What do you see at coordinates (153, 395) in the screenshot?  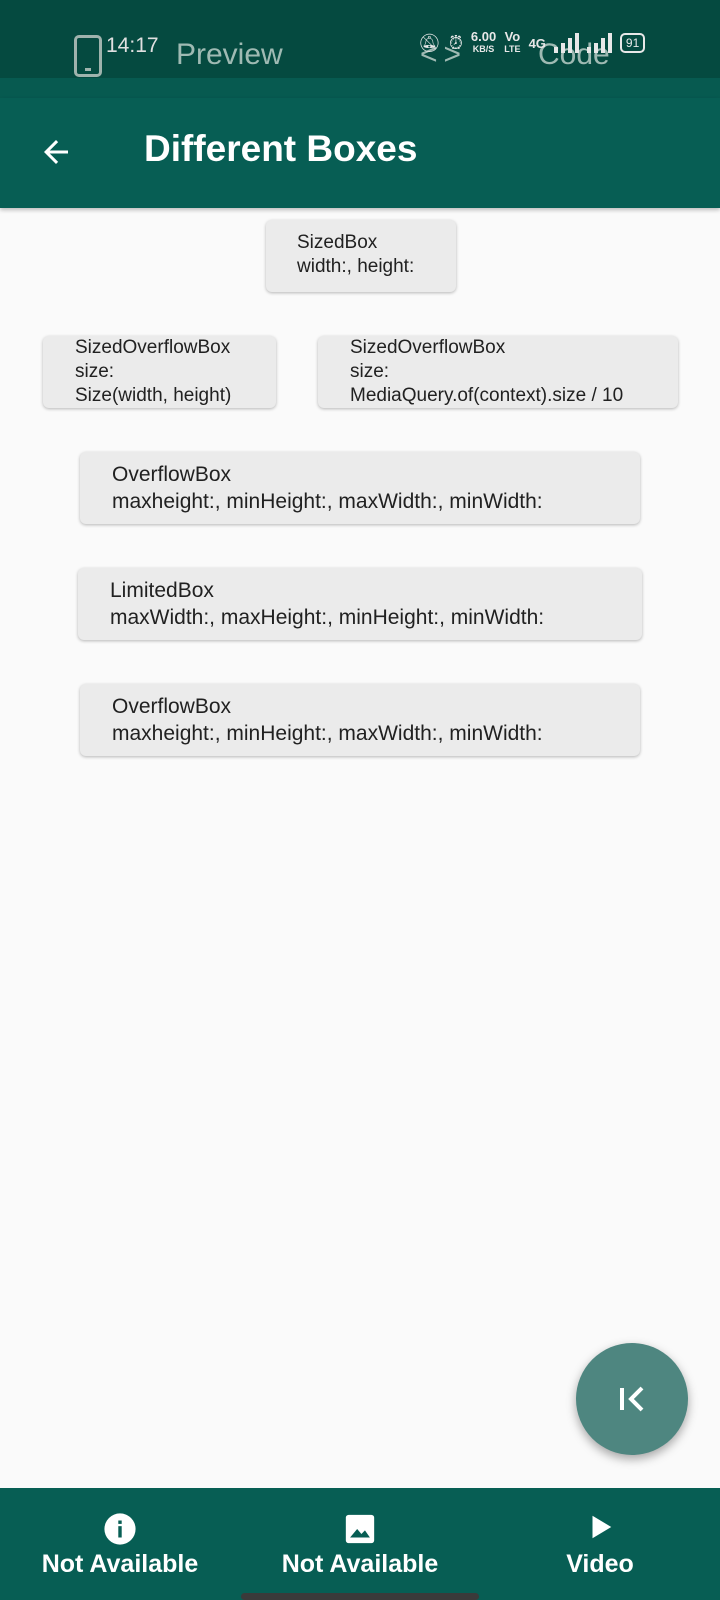 I see `box-text: Size(width, height)` at bounding box center [153, 395].